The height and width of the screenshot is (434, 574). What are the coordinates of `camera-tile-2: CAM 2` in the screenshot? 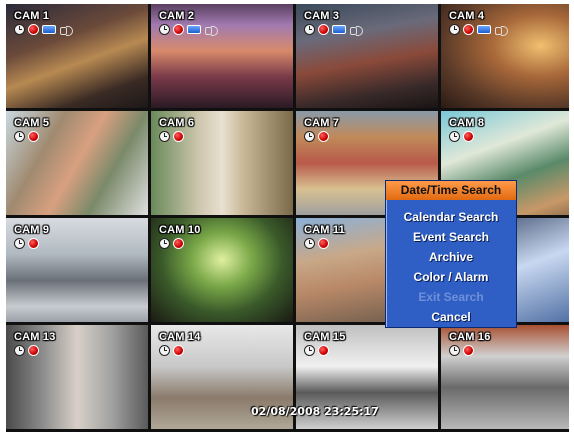 It's located at (222, 56).